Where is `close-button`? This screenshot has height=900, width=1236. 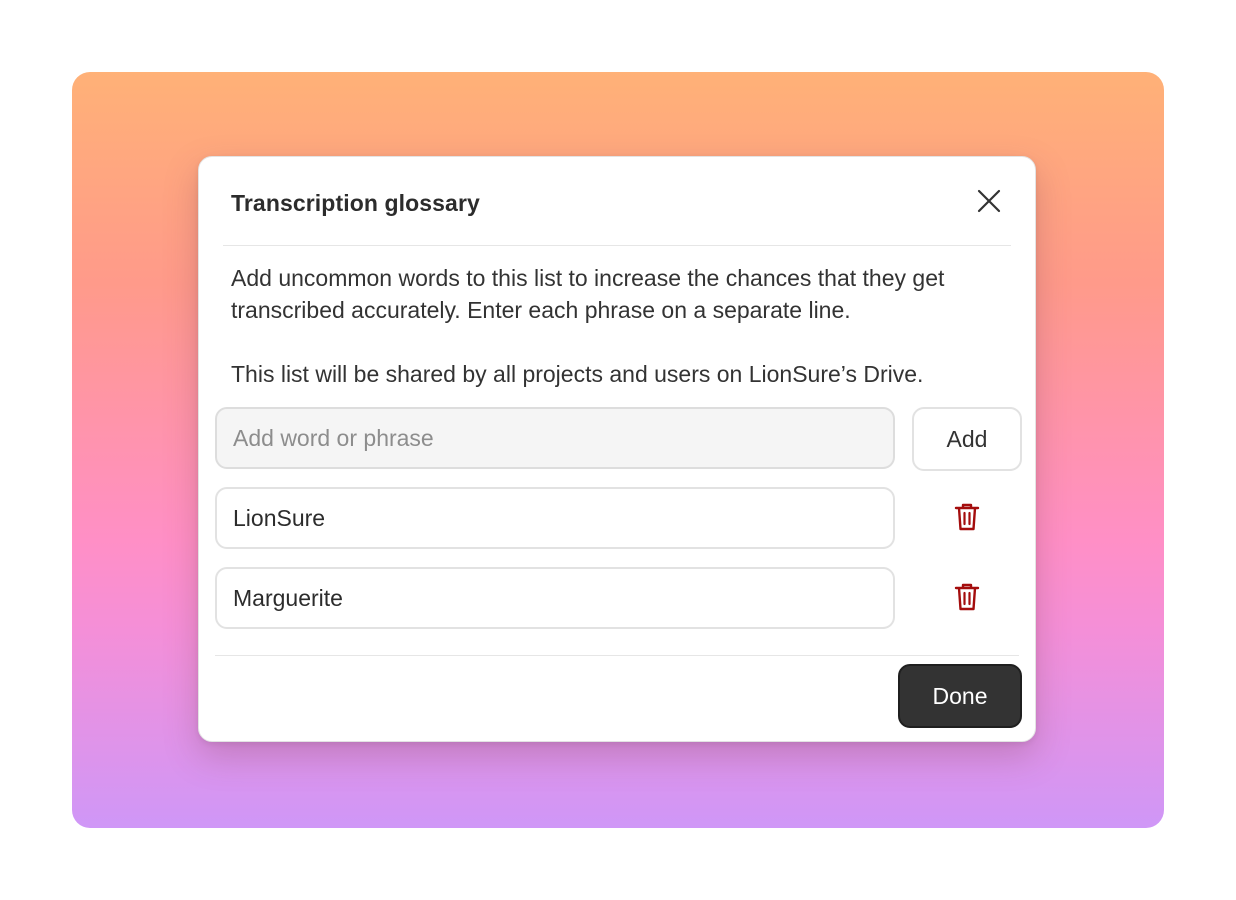 close-button is located at coordinates (989, 203).